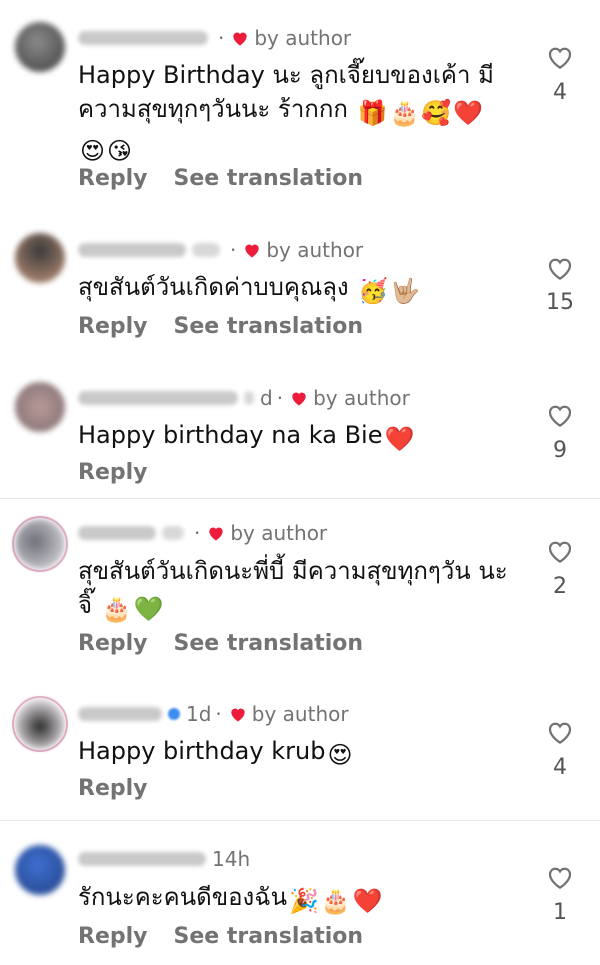 The height and width of the screenshot is (965, 600). What do you see at coordinates (298, 753) in the screenshot?
I see `comment-text: Happy birthday krub😍` at bounding box center [298, 753].